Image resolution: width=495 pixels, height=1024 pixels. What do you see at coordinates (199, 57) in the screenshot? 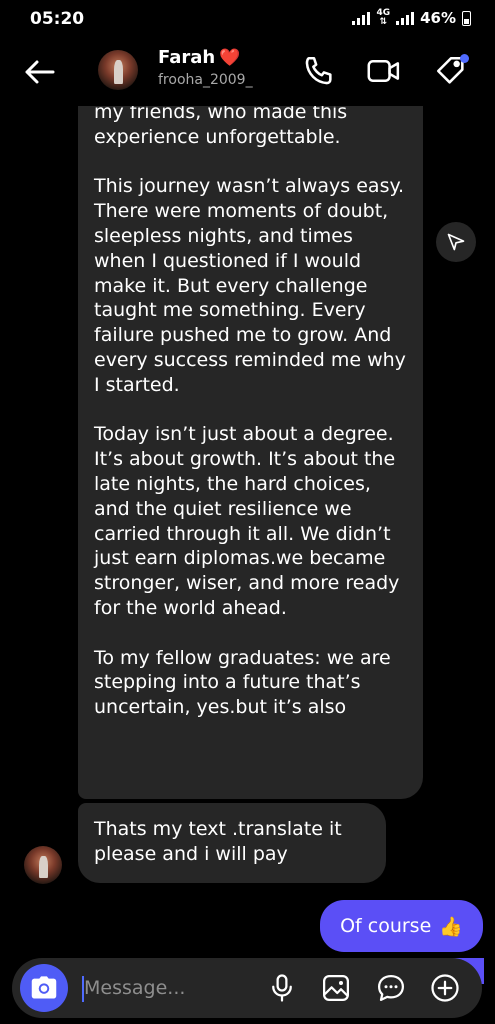
I see `contact-name: Farah ❤️` at bounding box center [199, 57].